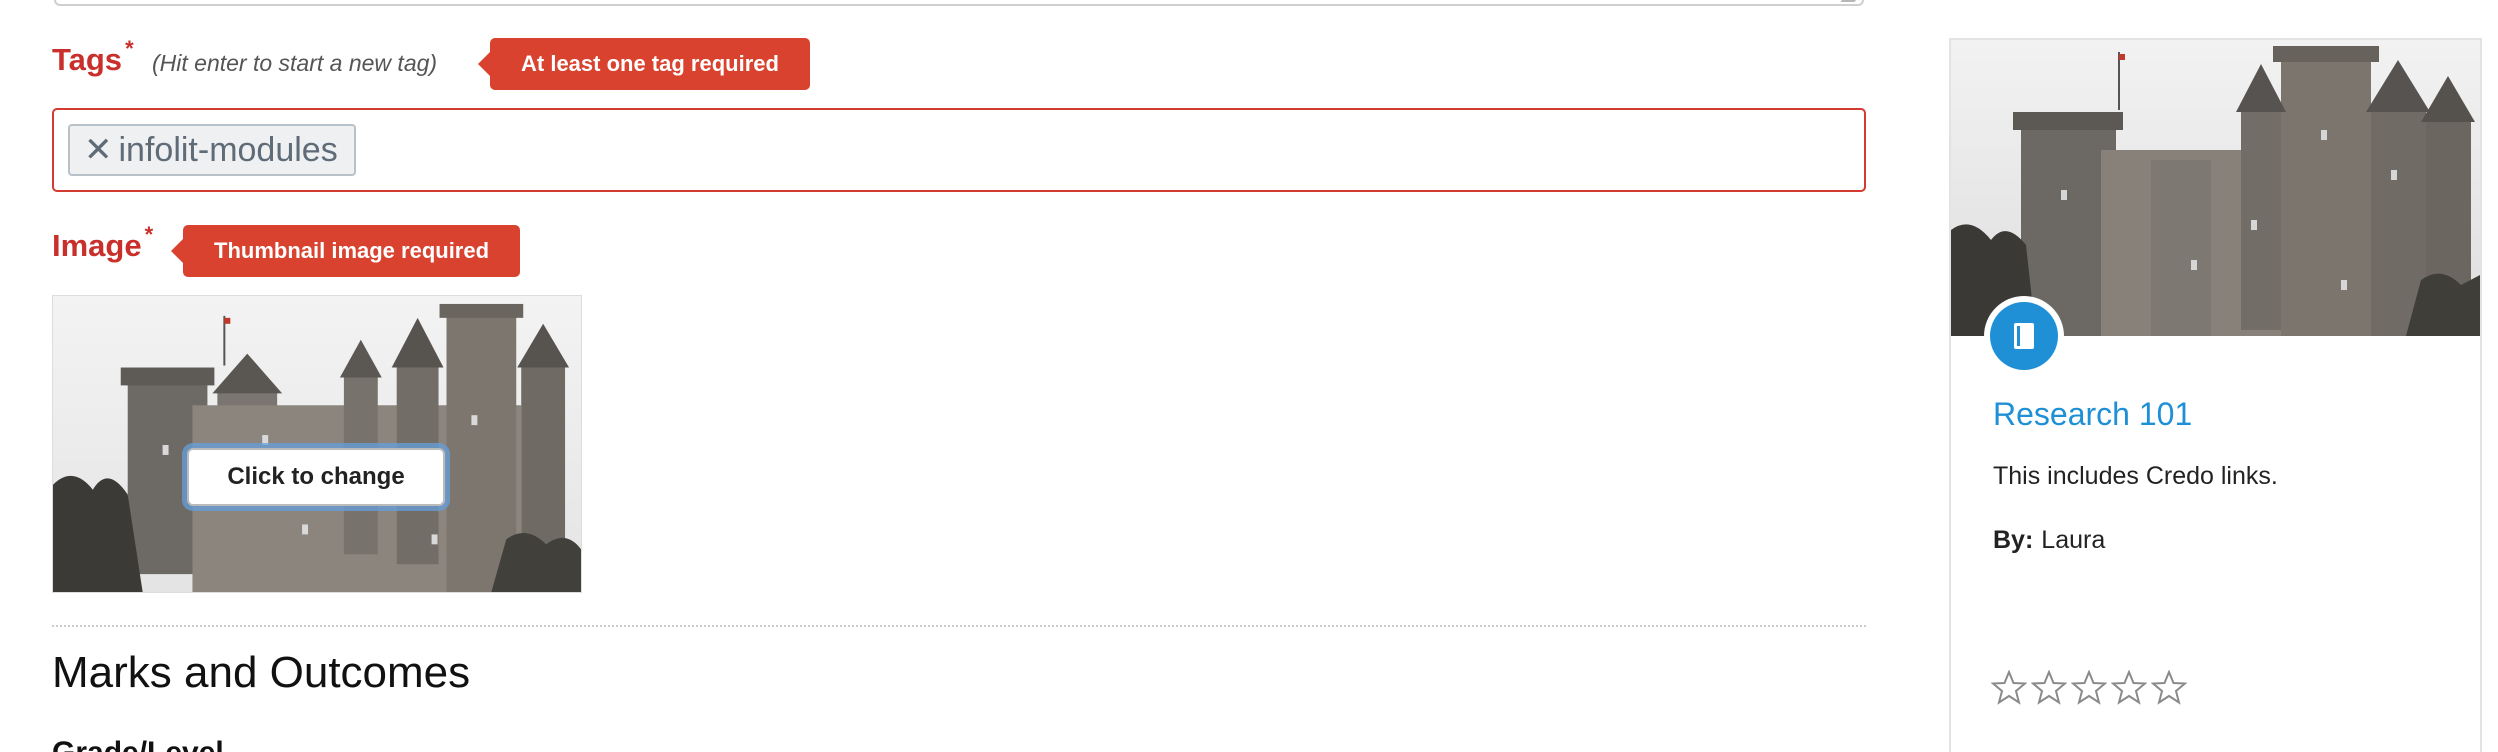 The image size is (2498, 752). What do you see at coordinates (959, 150) in the screenshot?
I see `tags-input: ✕ infolit-modules` at bounding box center [959, 150].